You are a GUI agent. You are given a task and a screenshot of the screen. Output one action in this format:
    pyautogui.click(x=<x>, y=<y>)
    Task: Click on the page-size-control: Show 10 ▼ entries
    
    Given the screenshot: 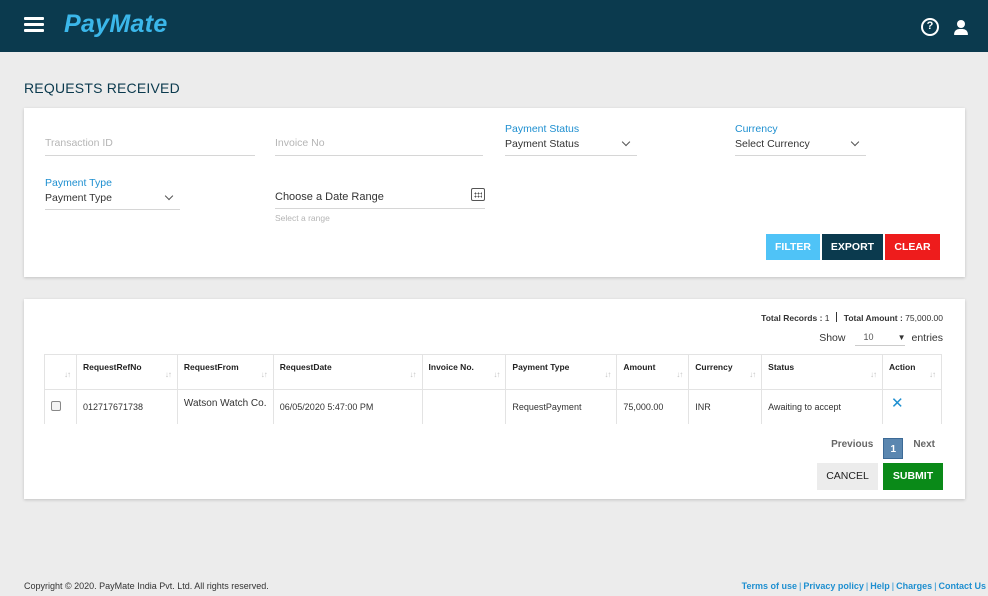 What is the action you would take?
    pyautogui.click(x=881, y=337)
    